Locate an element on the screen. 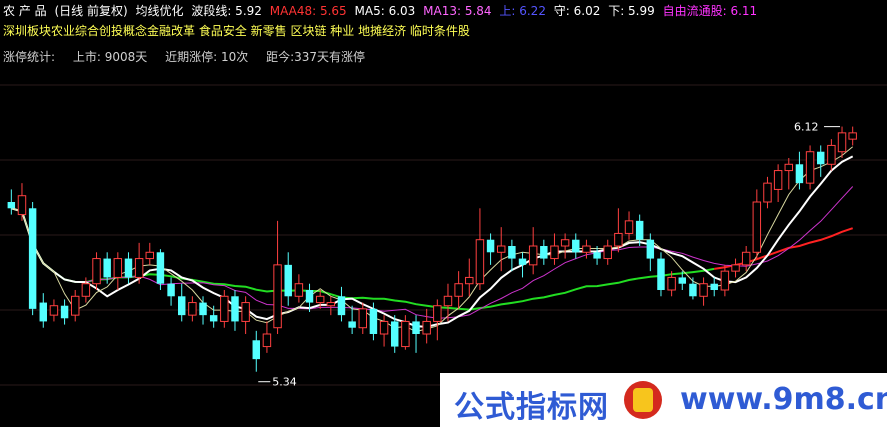 This screenshot has width=887, height=427. indicator-value: 自由流通股: 6.11 is located at coordinates (710, 11).